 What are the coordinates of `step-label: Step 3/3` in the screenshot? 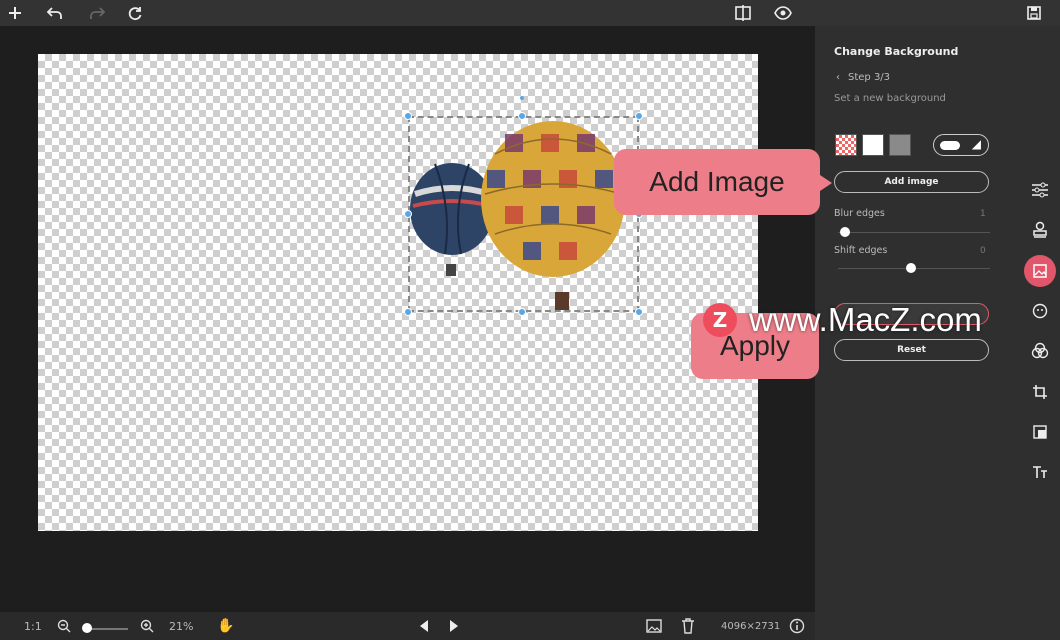 It's located at (869, 77).